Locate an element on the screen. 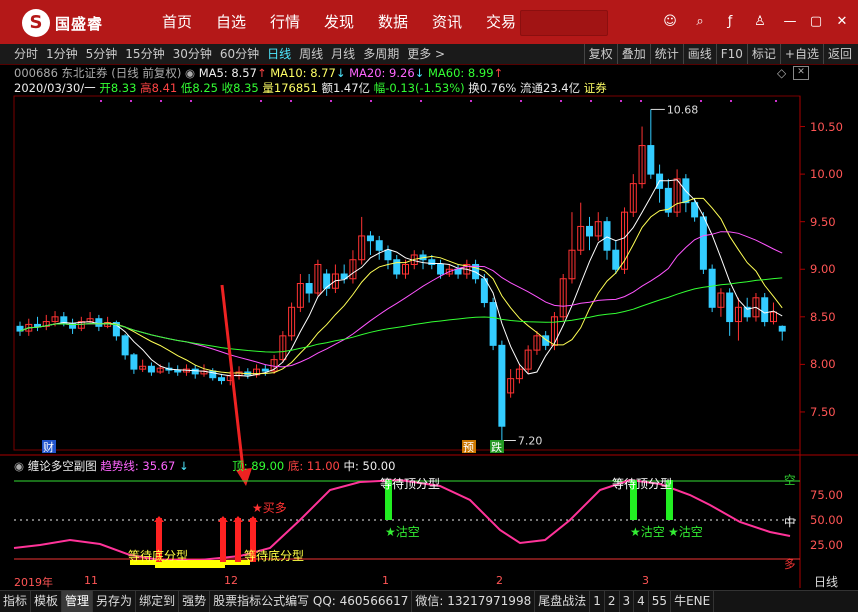  bottom-tab-5: 强势 is located at coordinates (195, 601).